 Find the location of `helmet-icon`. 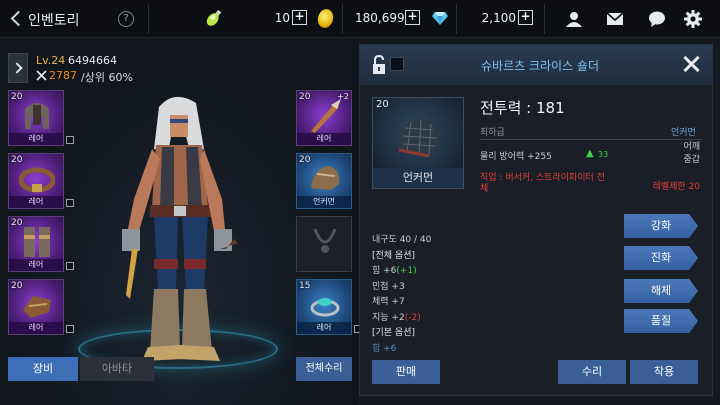

helmet-icon is located at coordinates (37, 116).